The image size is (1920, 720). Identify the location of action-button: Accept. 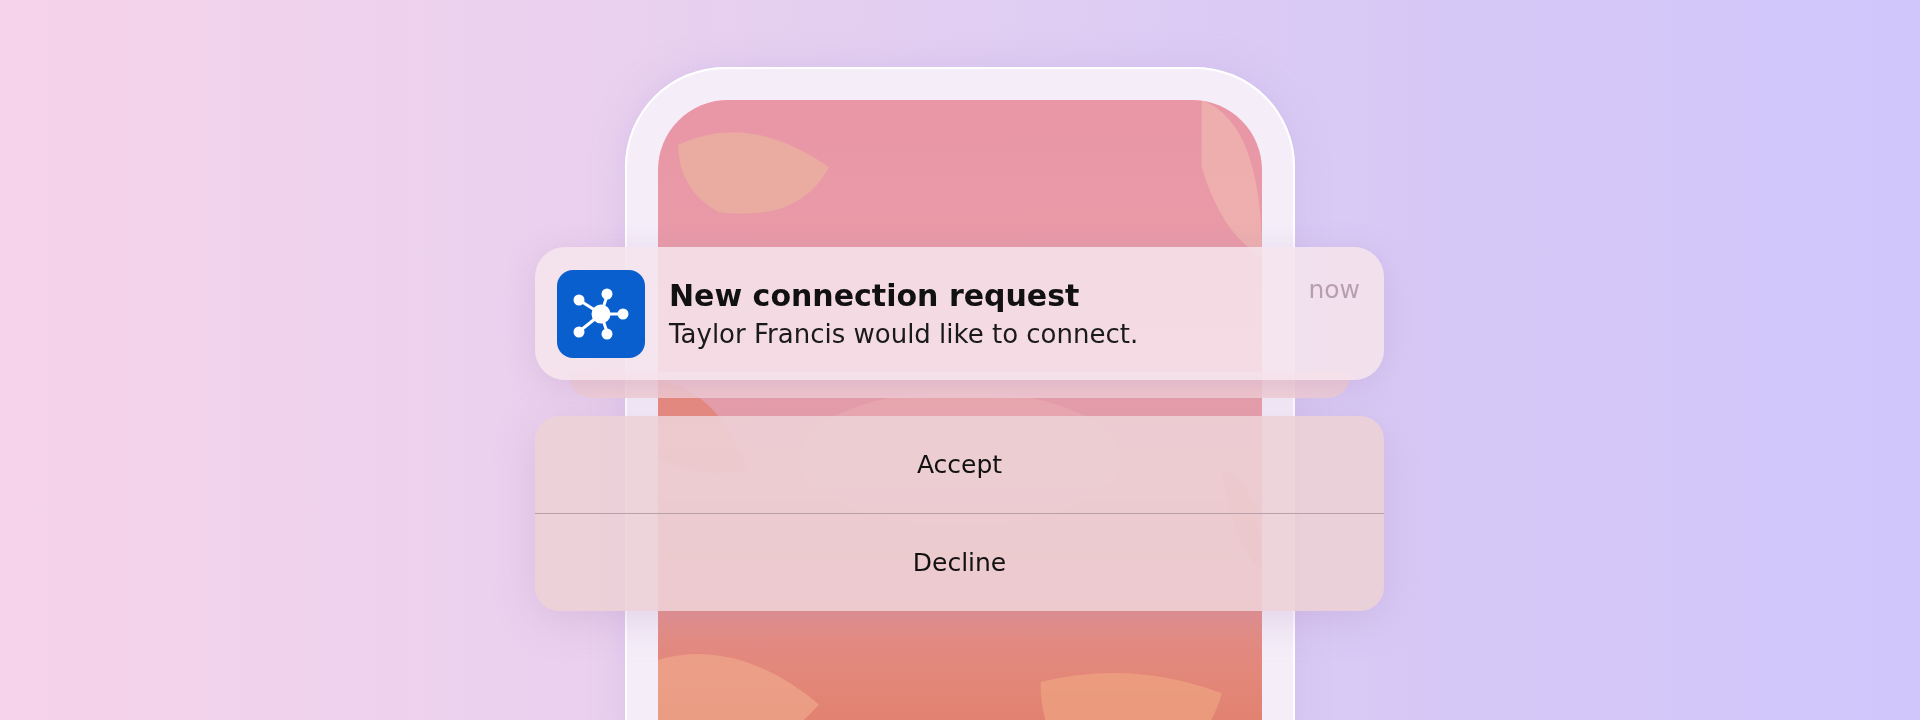
(959, 464).